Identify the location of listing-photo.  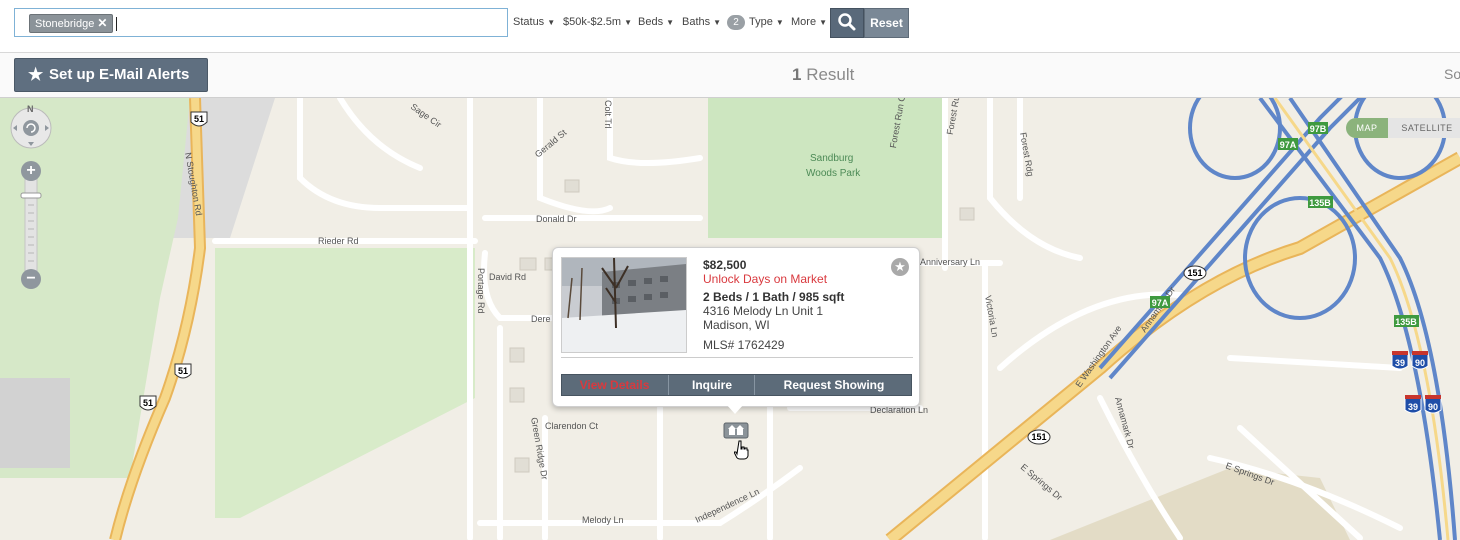
(624, 305).